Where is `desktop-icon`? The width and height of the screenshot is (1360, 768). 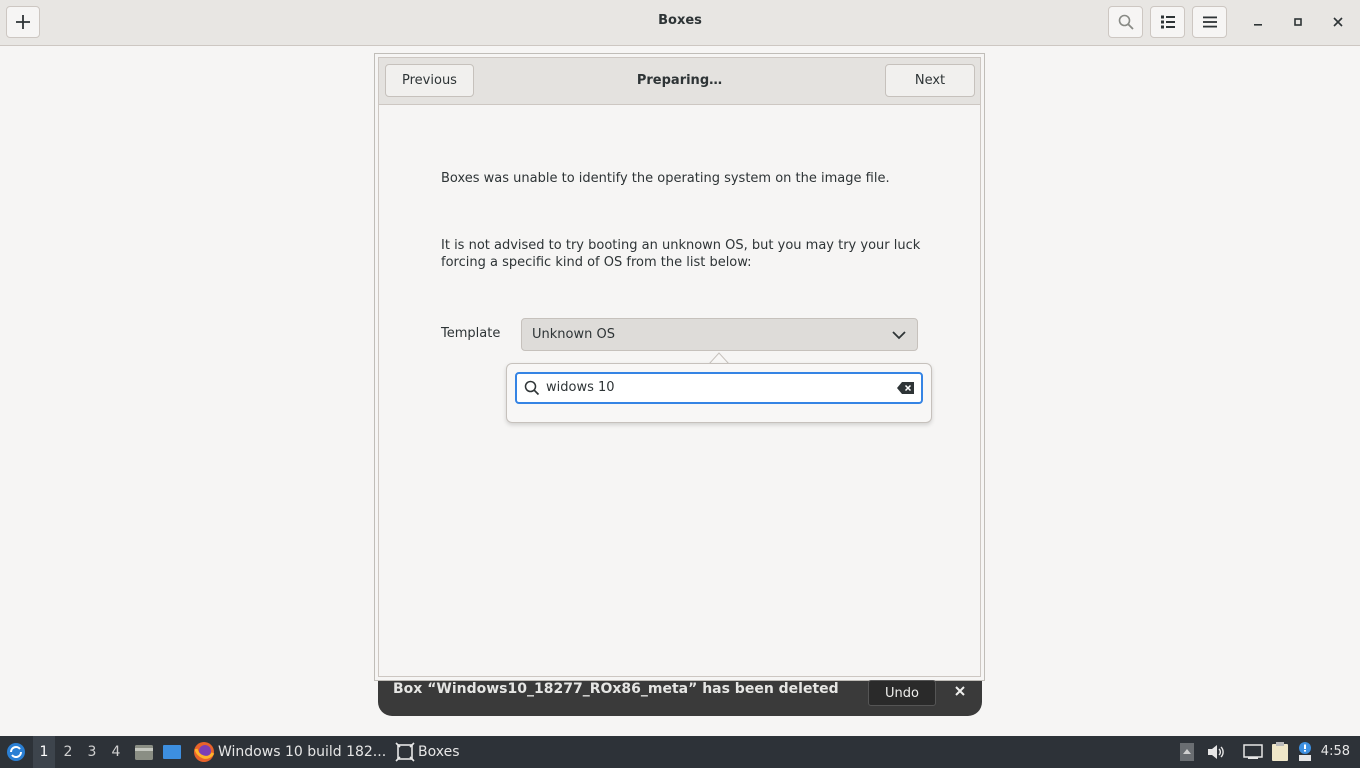 desktop-icon is located at coordinates (172, 752).